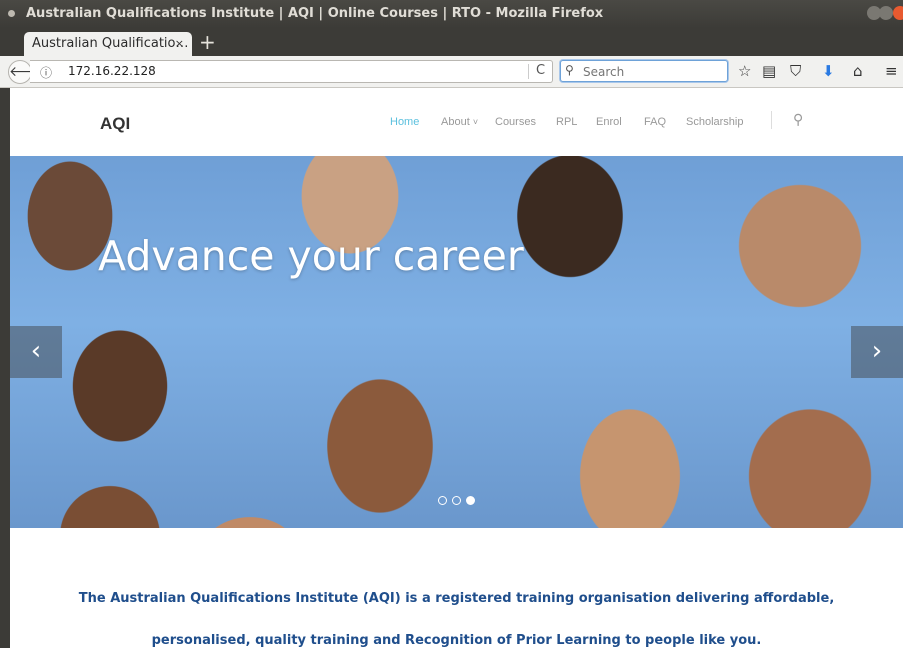 The width and height of the screenshot is (903, 648). Describe the element at coordinates (714, 122) in the screenshot. I see `menu-item-scholarship: Scholarship` at that location.